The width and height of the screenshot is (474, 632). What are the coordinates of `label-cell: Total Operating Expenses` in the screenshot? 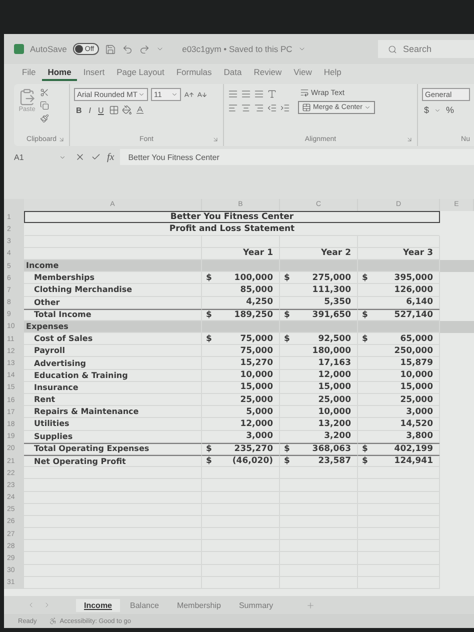 It's located at (113, 448).